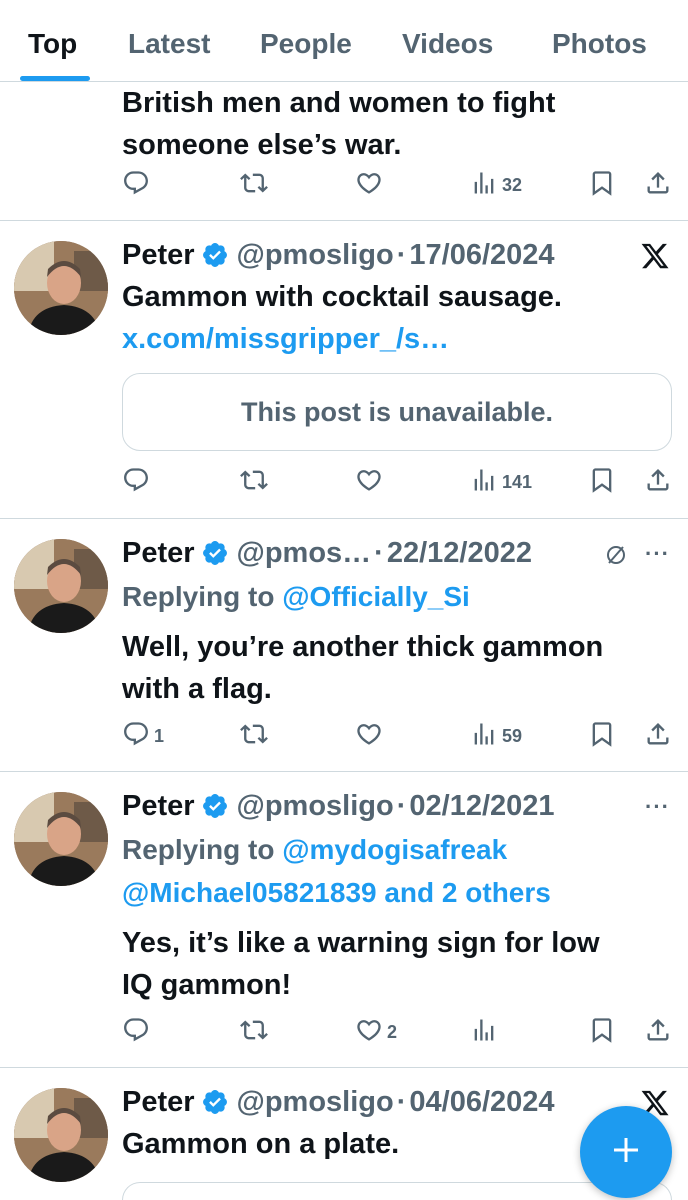  Describe the element at coordinates (599, 44) in the screenshot. I see `tab-photos: Photos` at that location.